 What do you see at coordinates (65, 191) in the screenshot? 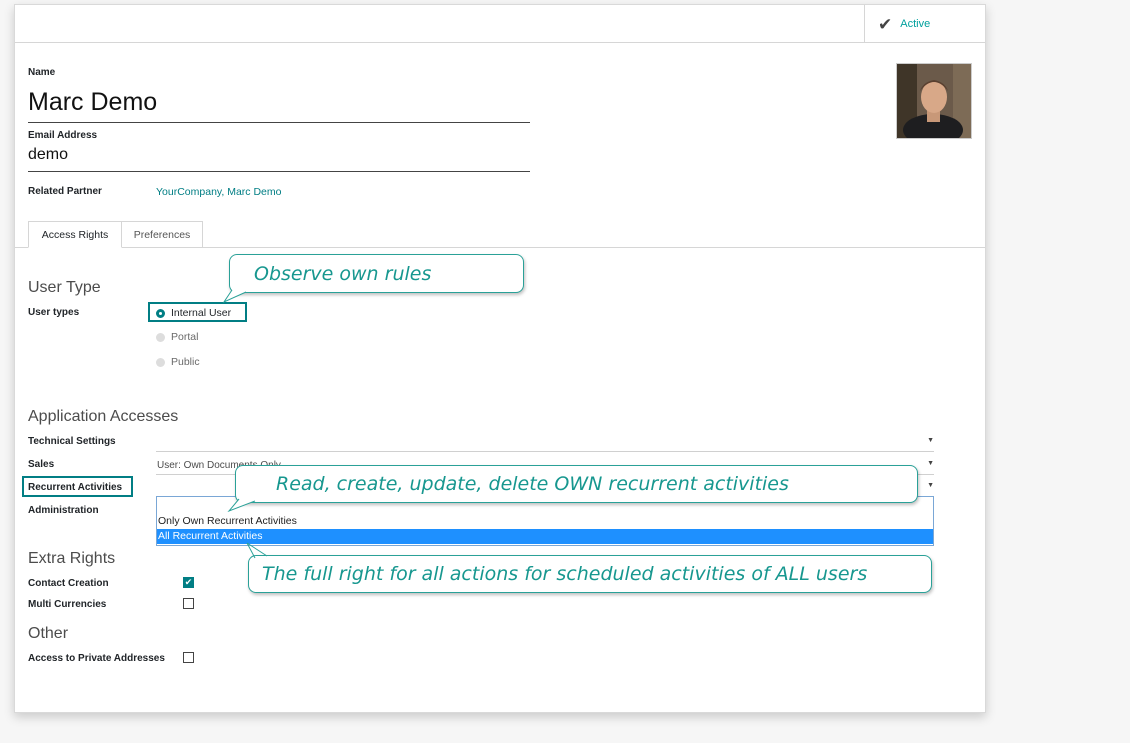
I see `related-partner-label: Related Partner` at bounding box center [65, 191].